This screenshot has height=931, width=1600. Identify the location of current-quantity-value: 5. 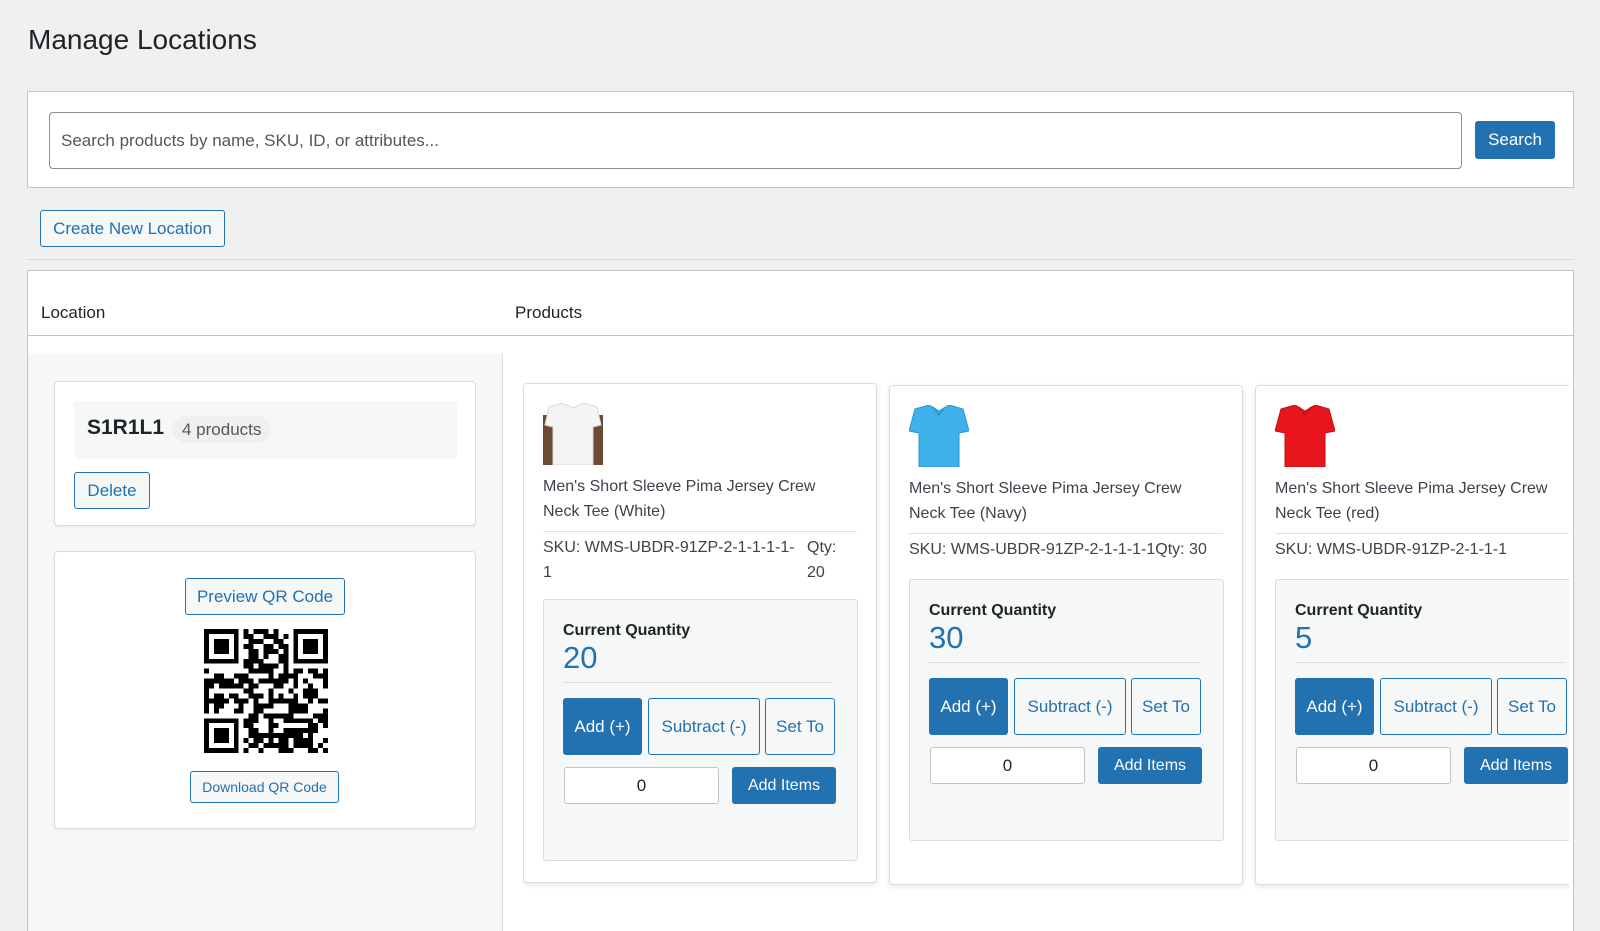
(1304, 637).